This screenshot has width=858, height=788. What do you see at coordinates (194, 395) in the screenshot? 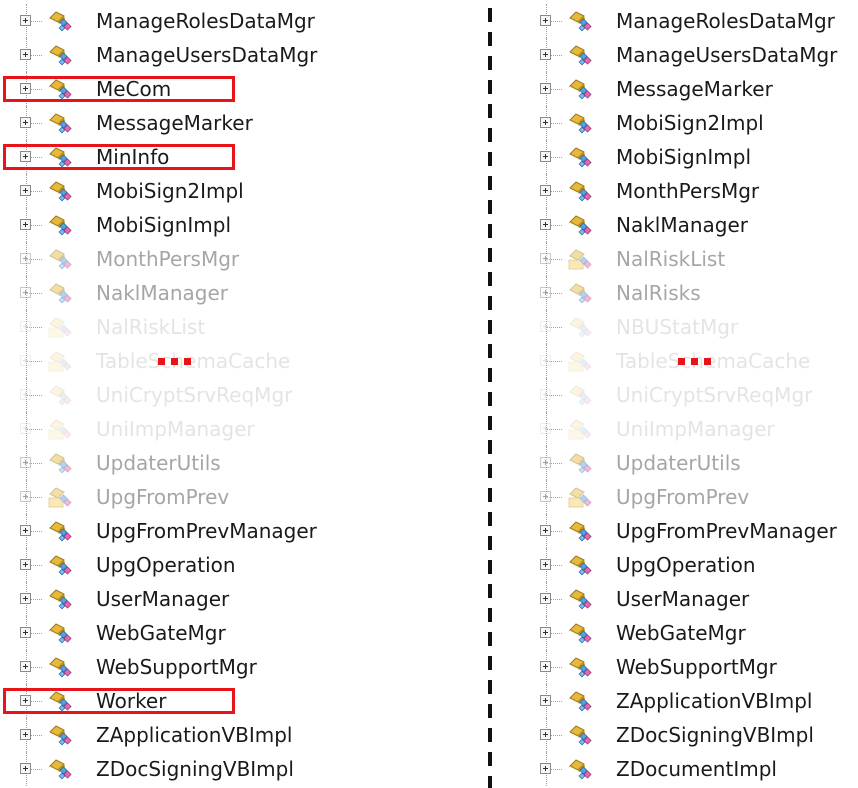
I see `tree-node-label: UniCryptSrvReqMgr` at bounding box center [194, 395].